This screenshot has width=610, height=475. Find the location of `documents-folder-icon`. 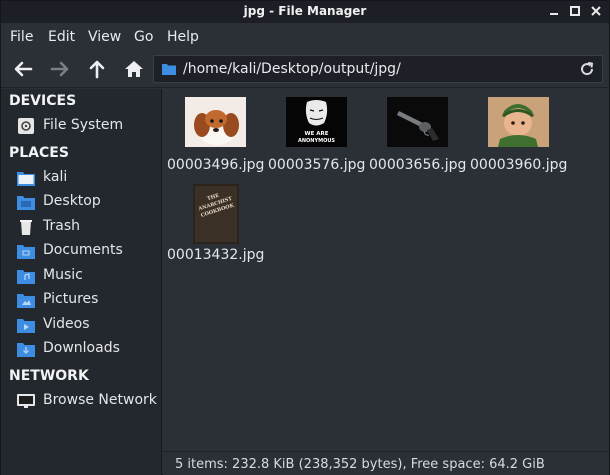

documents-folder-icon is located at coordinates (26, 252).